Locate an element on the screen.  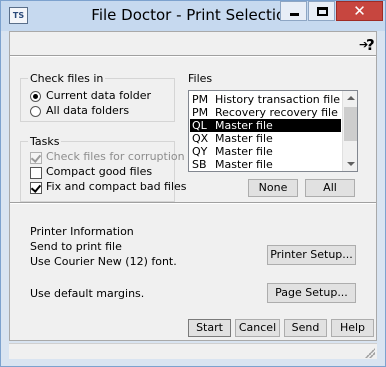
start-button: Start is located at coordinates (209, 328).